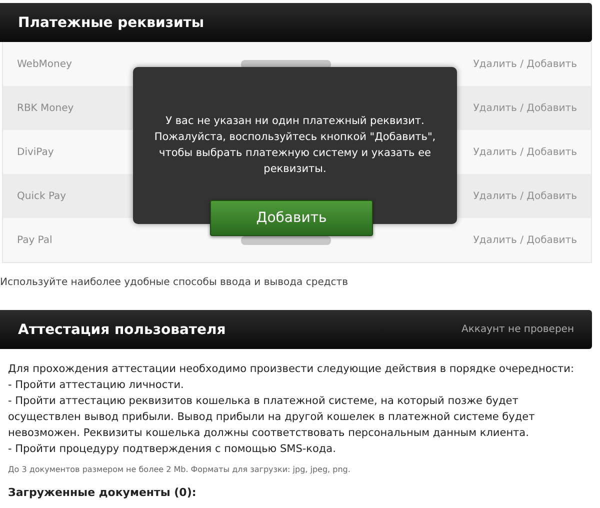 The image size is (600, 508). What do you see at coordinates (45, 108) in the screenshot?
I see `payment-system-name: RBK Money` at bounding box center [45, 108].